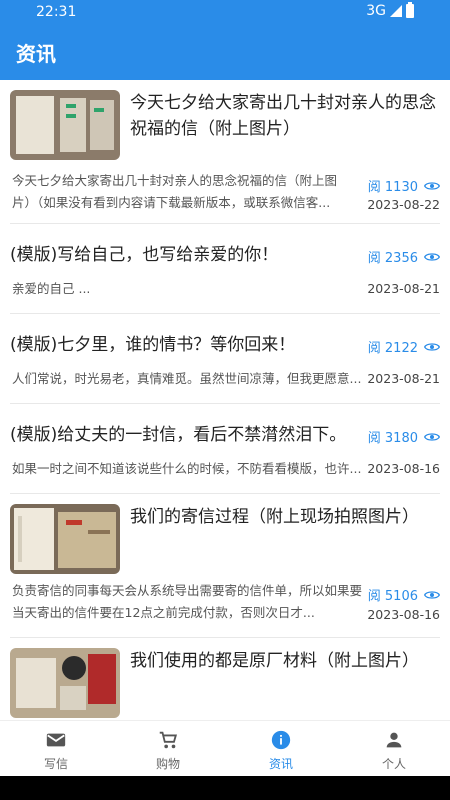 The height and width of the screenshot is (800, 450). I want to click on news-item: 我们使用的都是原厂材料（附上图片）, so click(225, 679).